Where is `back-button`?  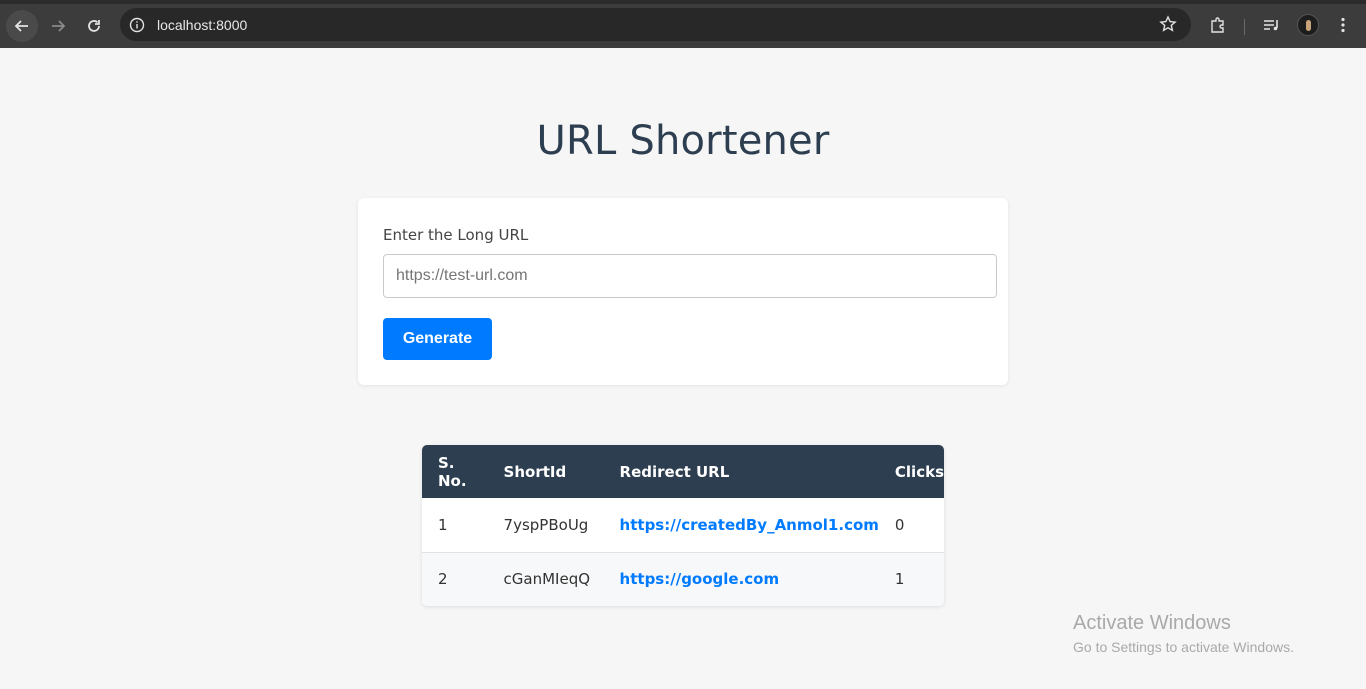
back-button is located at coordinates (22, 26).